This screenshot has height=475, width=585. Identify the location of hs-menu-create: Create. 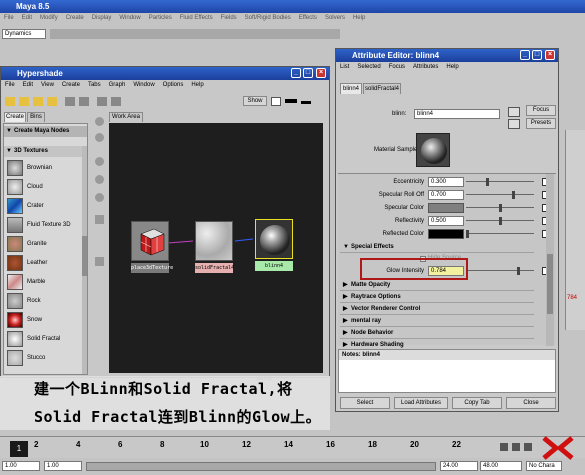
(71, 85).